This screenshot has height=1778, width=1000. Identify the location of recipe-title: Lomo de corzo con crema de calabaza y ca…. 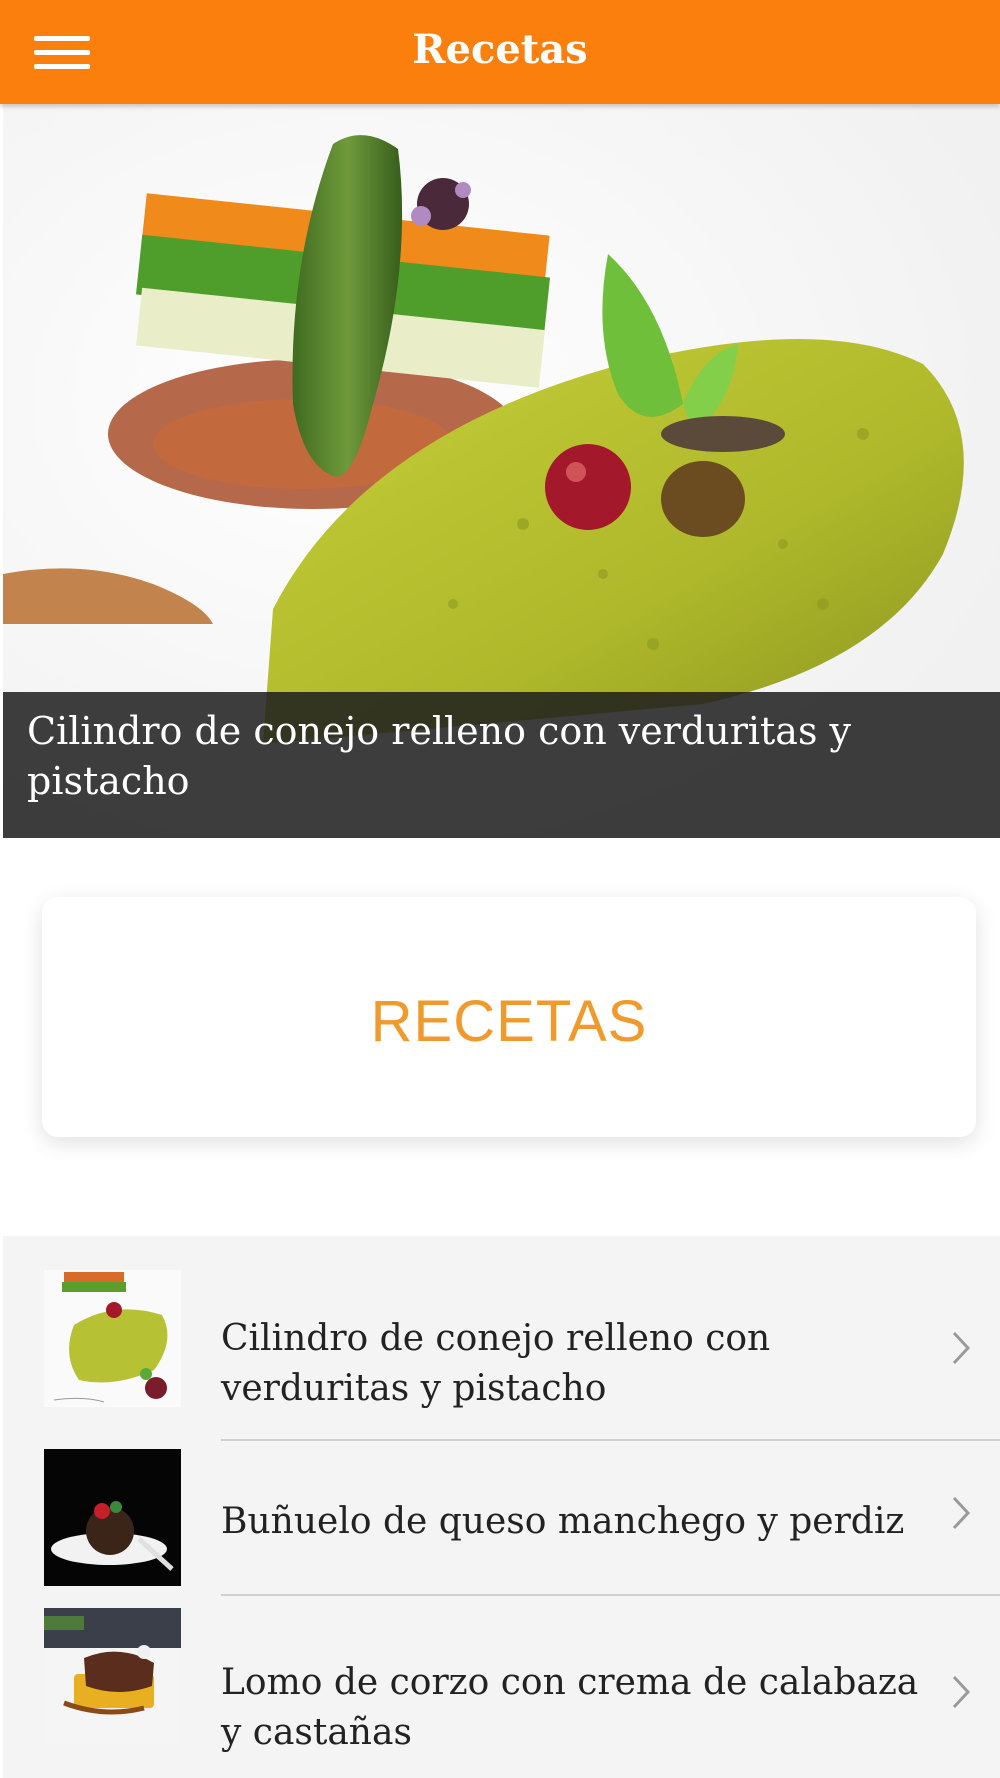
(570, 1707).